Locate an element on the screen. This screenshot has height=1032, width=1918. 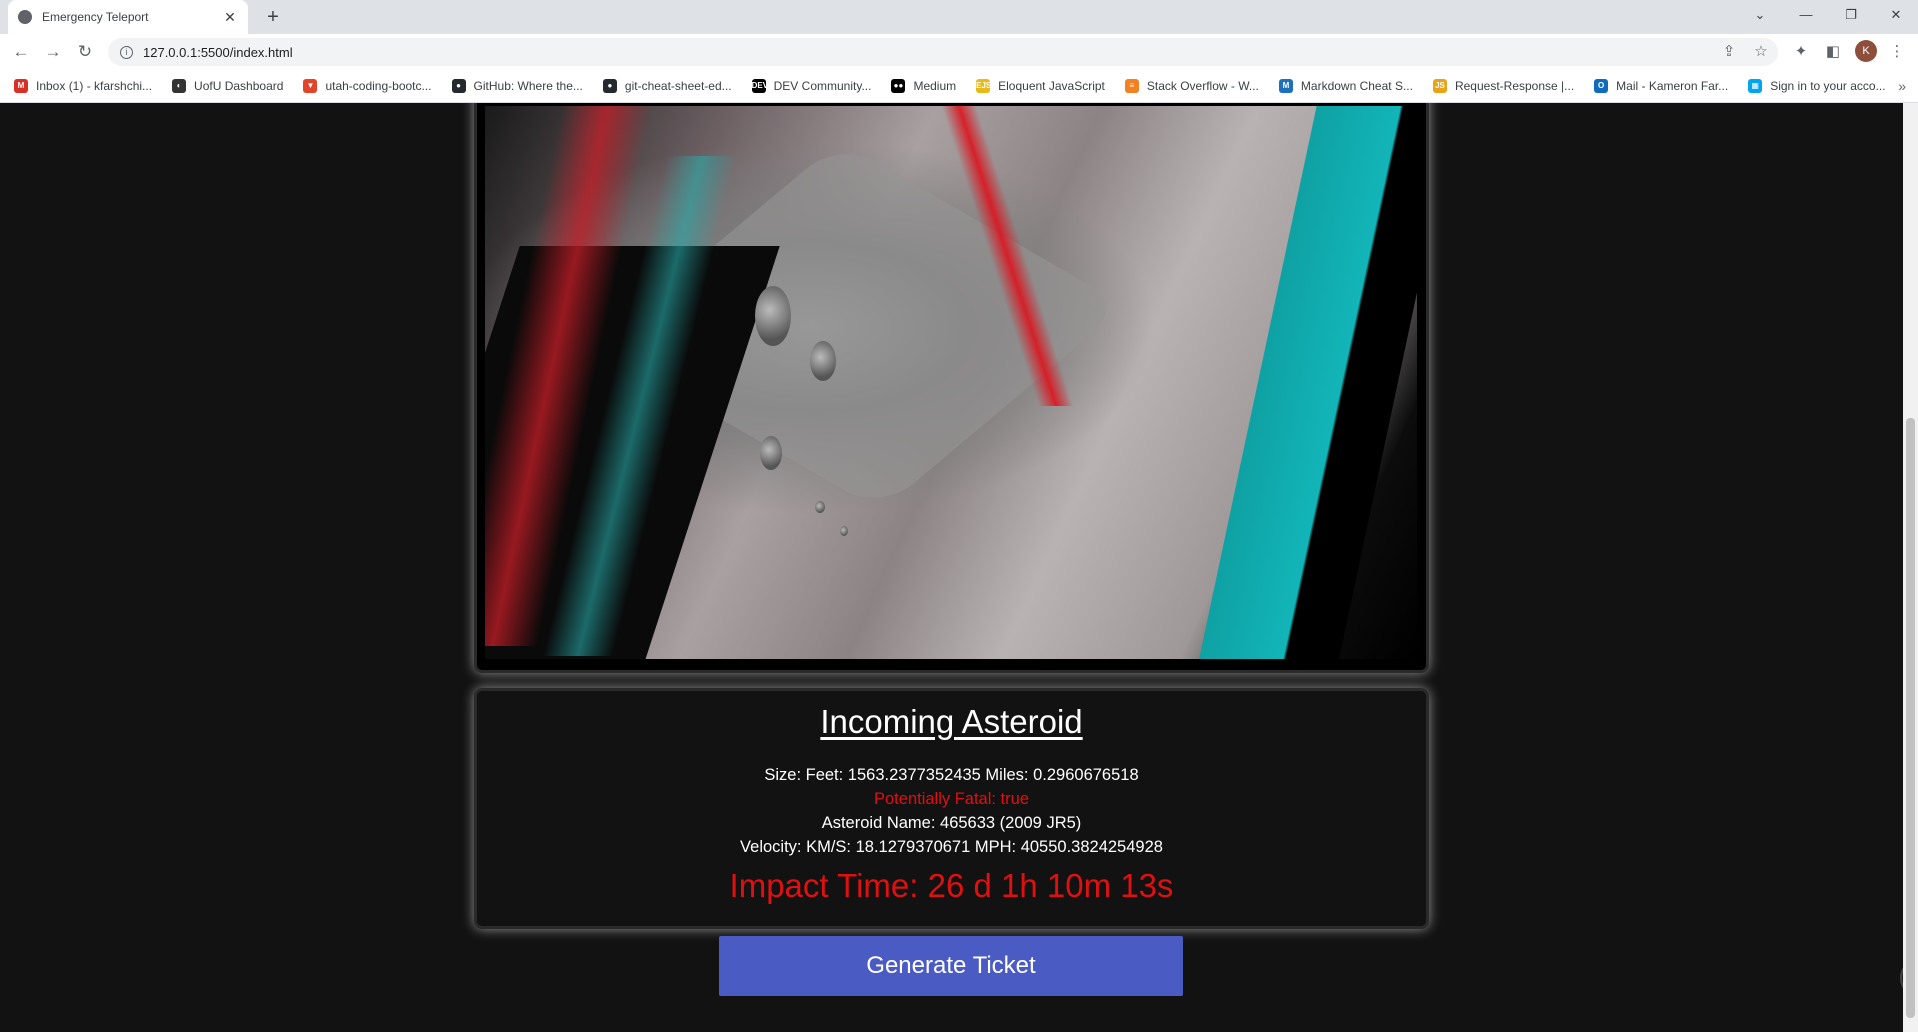
bookmark-label: Medium is located at coordinates (935, 86).